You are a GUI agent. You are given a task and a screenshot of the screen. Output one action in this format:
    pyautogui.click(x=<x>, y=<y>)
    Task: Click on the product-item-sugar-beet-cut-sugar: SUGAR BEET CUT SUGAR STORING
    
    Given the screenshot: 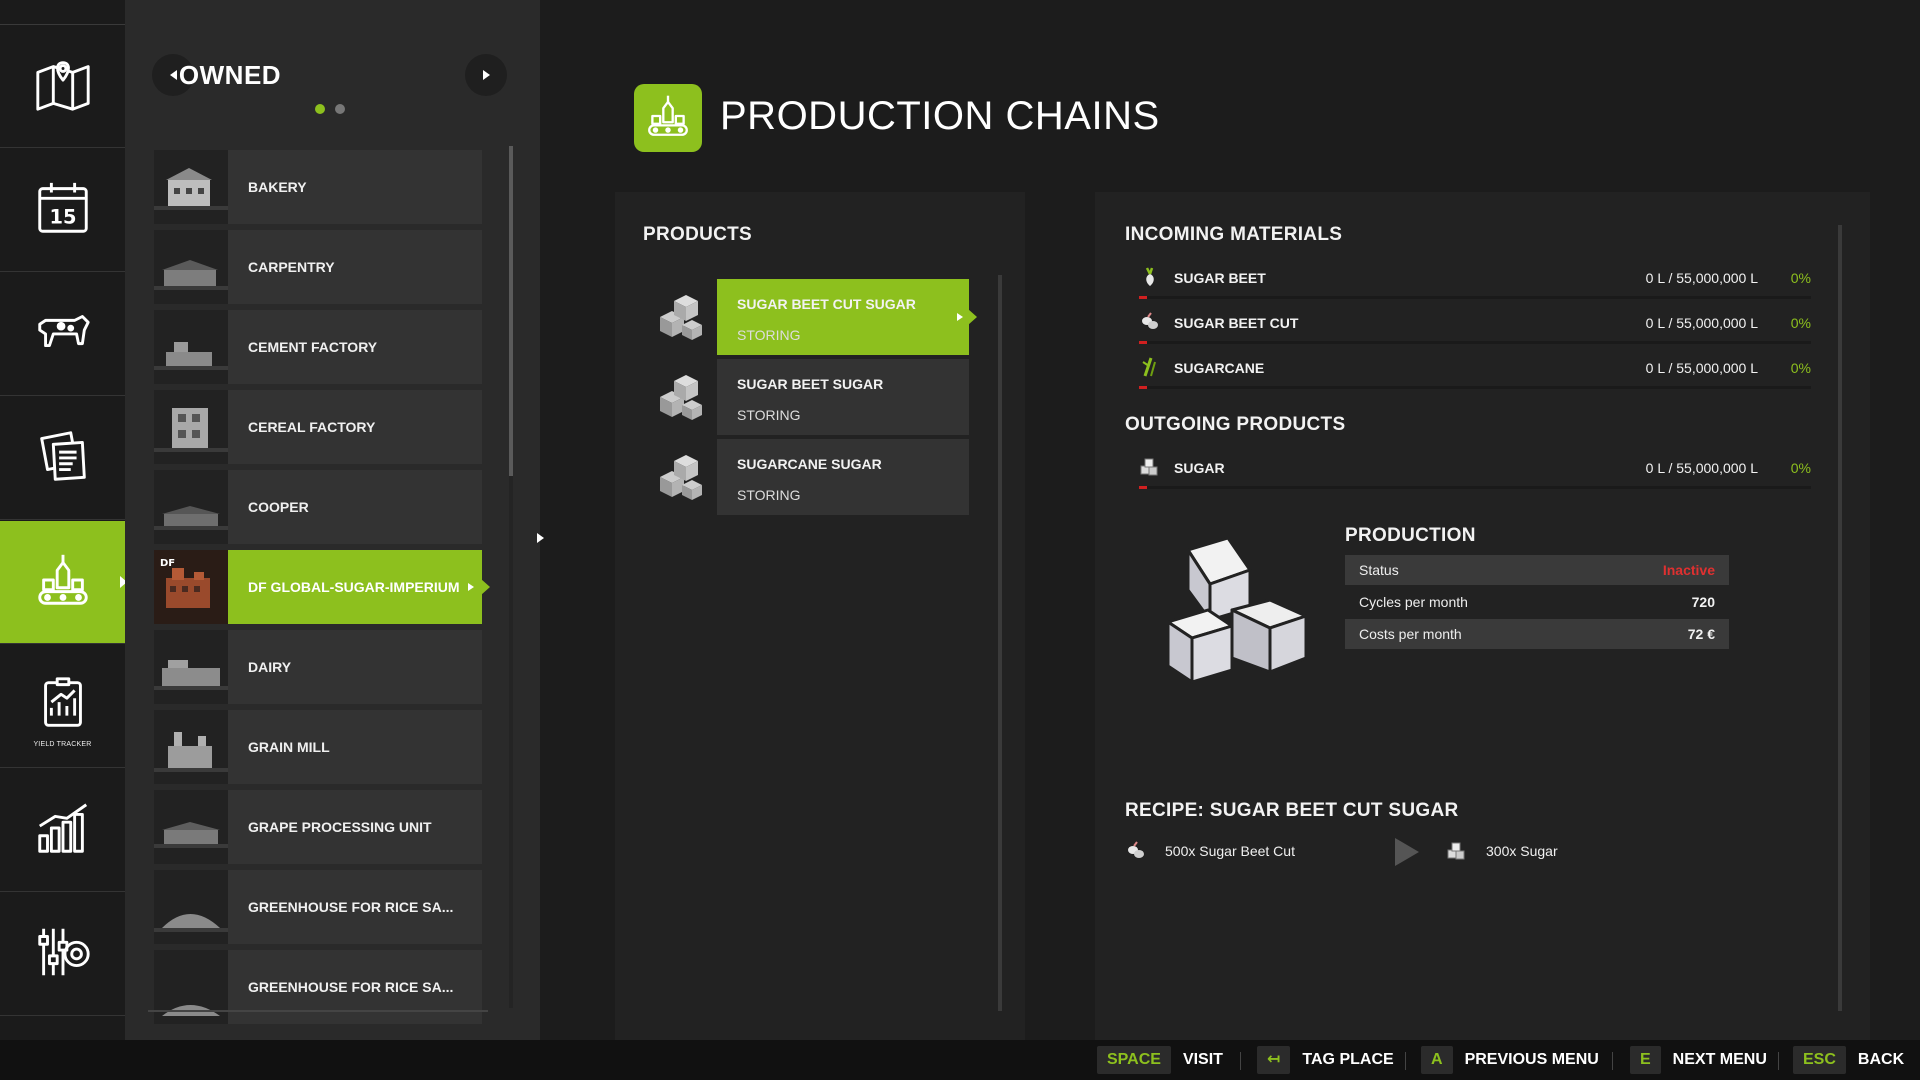 What is the action you would take?
    pyautogui.click(x=810, y=317)
    